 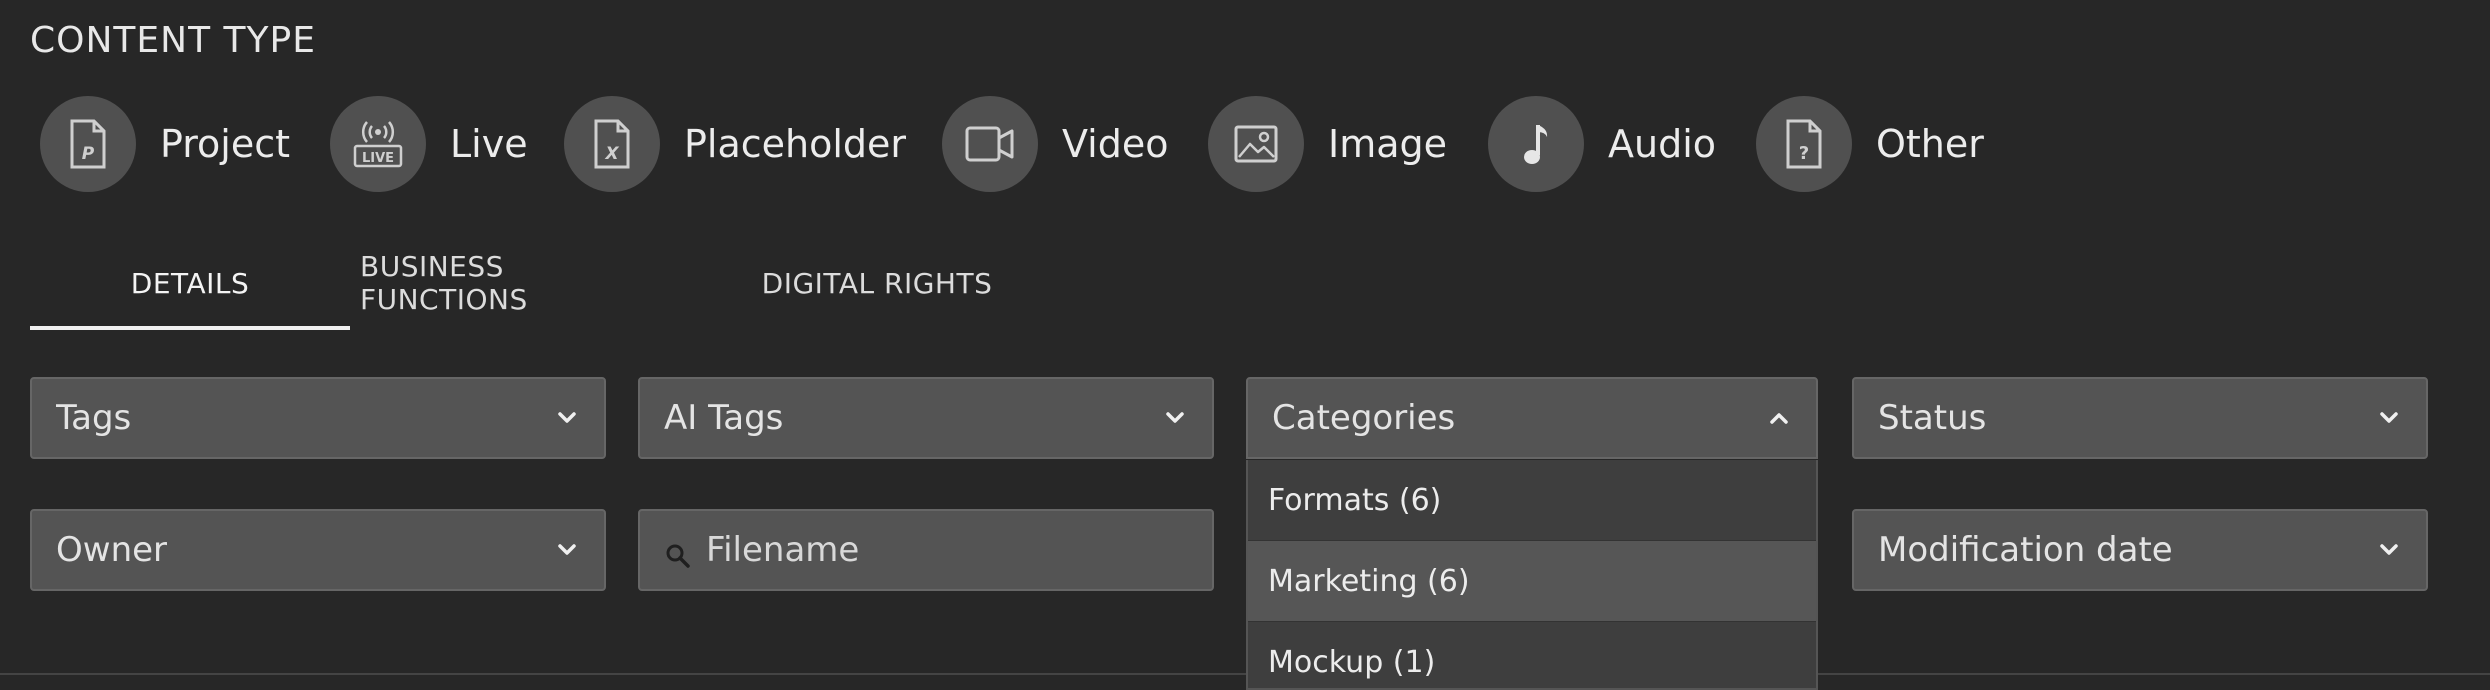 I want to click on content-type-label: Live, so click(x=489, y=144).